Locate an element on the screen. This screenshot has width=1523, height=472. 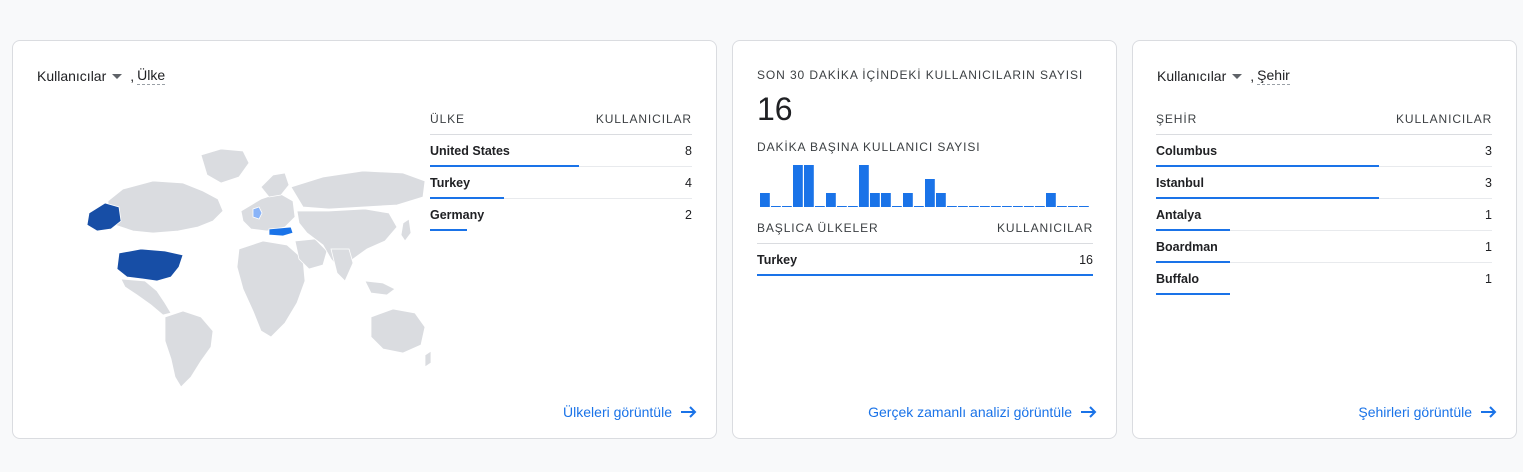
row-value: 8 is located at coordinates (641, 150).